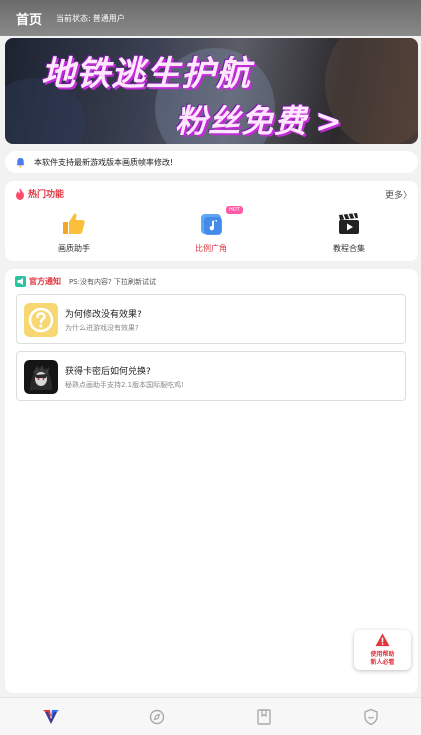 This screenshot has height=735, width=421. Describe the element at coordinates (210, 716) in the screenshot. I see `bottom-tab-bar` at that location.